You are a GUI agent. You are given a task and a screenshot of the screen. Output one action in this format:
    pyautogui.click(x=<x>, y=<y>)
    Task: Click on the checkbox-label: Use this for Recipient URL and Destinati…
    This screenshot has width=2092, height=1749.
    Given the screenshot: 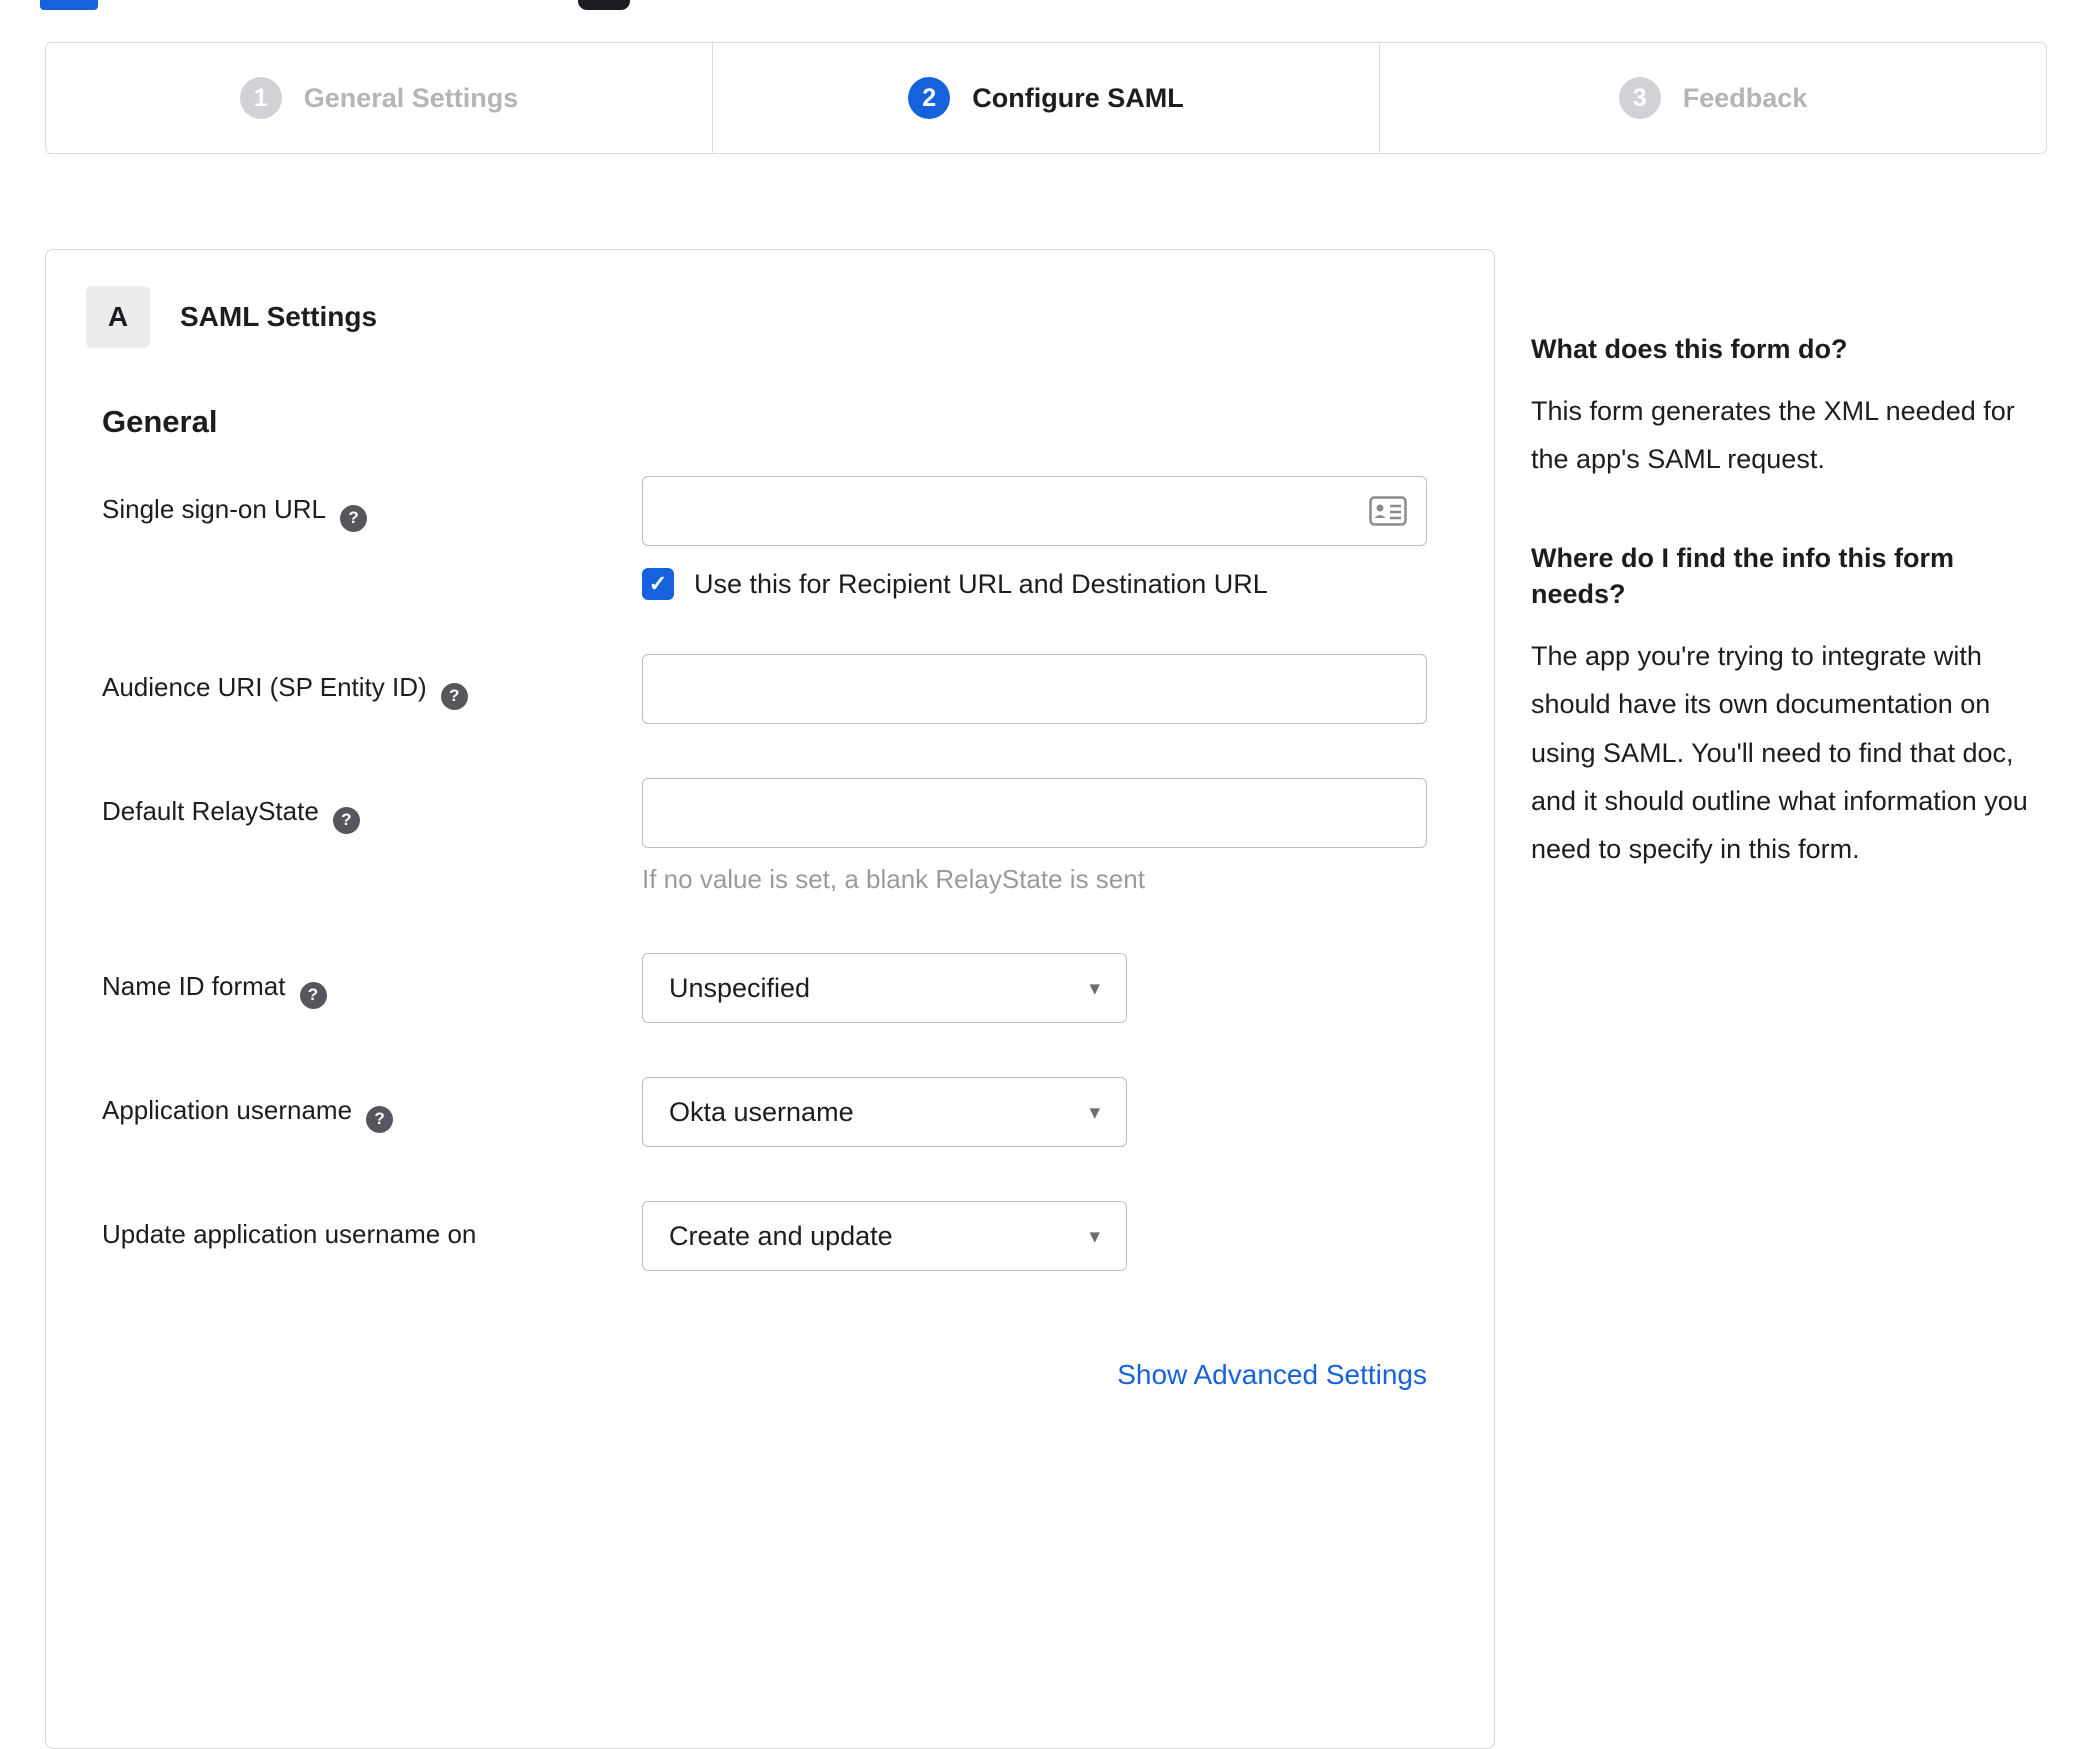 What is the action you would take?
    pyautogui.click(x=981, y=583)
    